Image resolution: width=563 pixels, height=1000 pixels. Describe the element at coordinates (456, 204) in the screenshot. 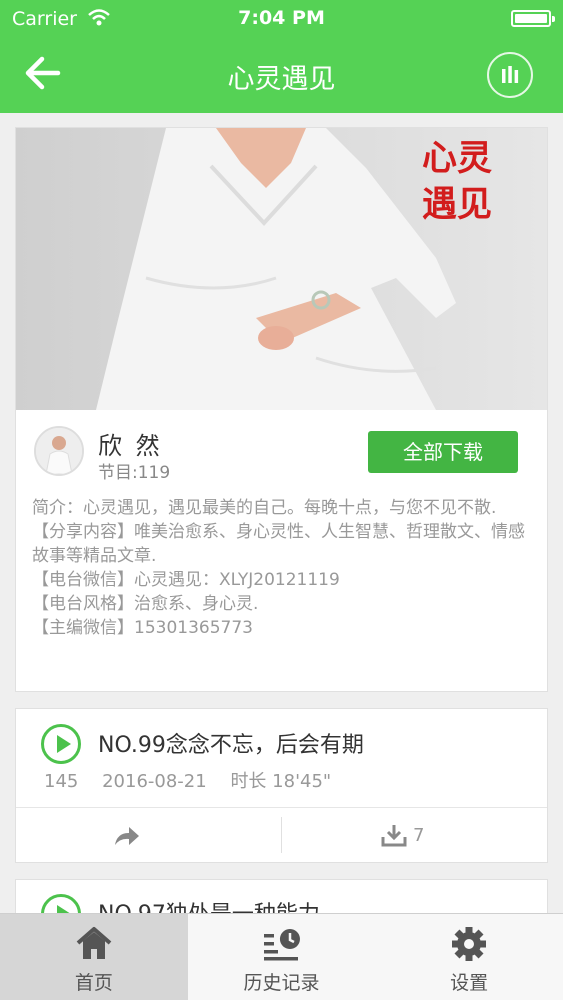

I see `cover-text-line2: 遇见` at that location.